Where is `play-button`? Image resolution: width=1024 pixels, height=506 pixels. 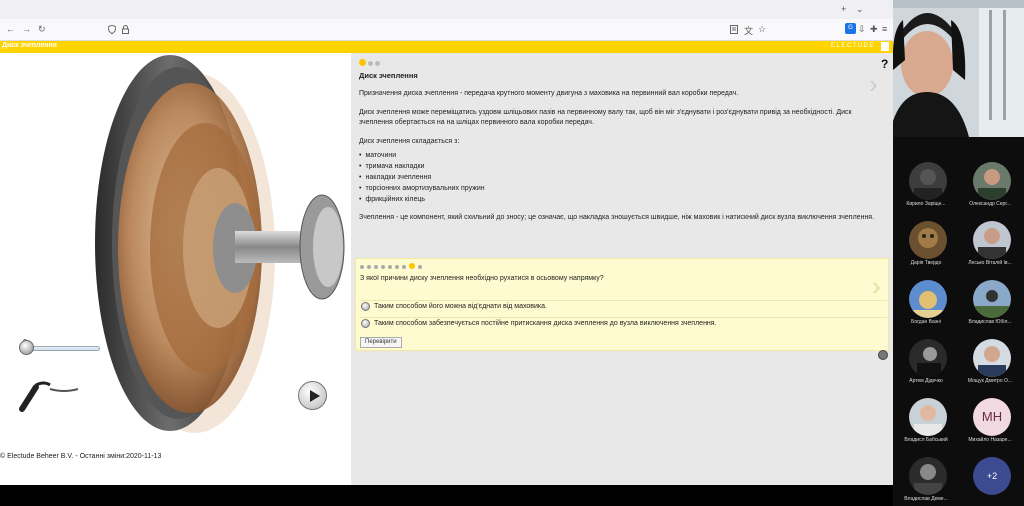
play-button is located at coordinates (312, 395).